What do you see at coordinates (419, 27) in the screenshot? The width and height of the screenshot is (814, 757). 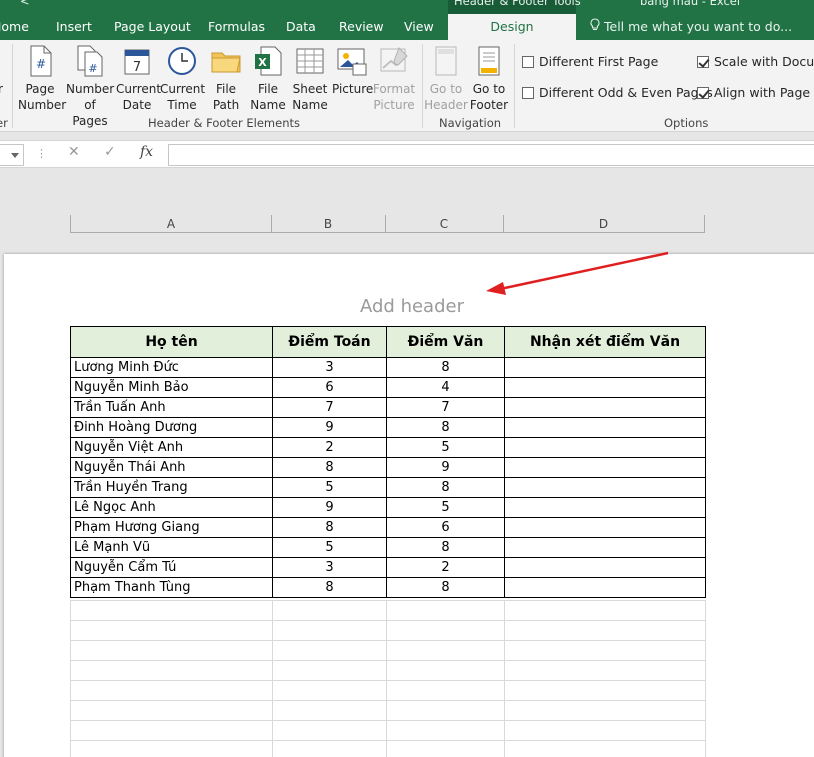 I see `tab-view: View` at bounding box center [419, 27].